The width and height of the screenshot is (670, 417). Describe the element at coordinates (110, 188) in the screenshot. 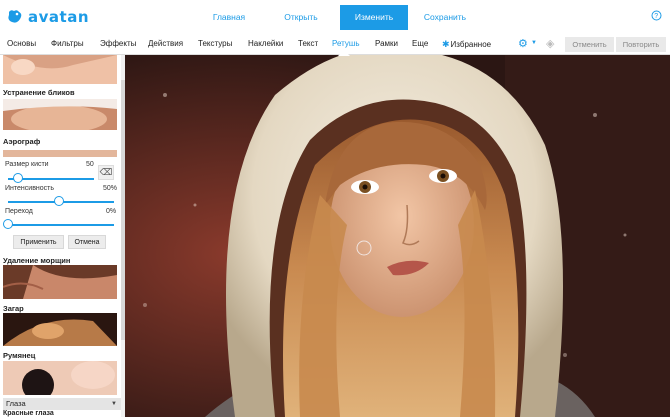

I see `intensity-value: 50%` at that location.